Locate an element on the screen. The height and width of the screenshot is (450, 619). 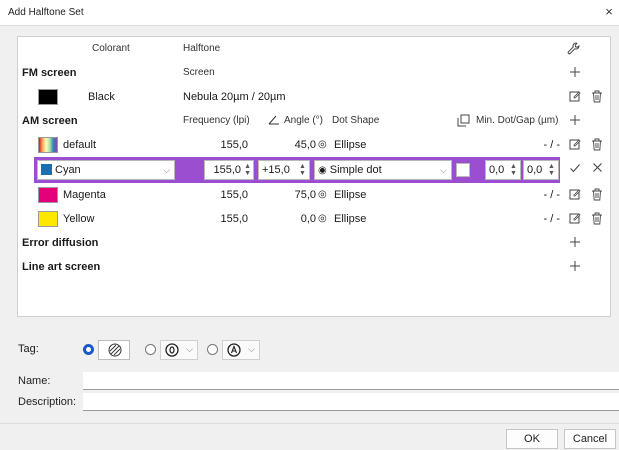
min-gap-stepper: 0,0 ▲ ▼ is located at coordinates (541, 170).